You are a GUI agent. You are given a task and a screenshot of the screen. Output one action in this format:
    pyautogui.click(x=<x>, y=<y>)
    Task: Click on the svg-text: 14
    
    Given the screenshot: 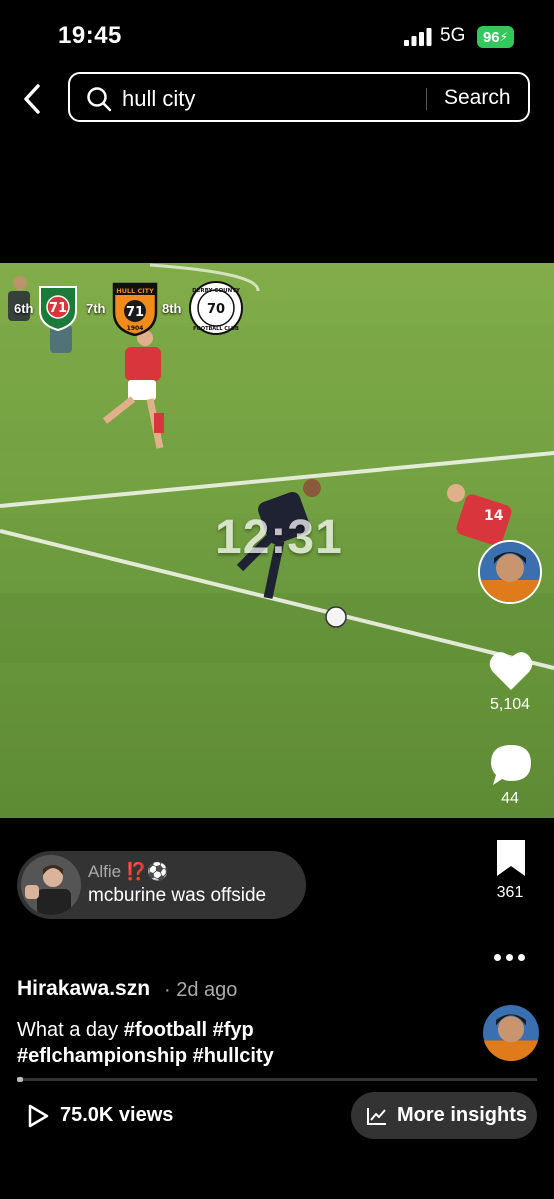 What is the action you would take?
    pyautogui.click(x=494, y=516)
    